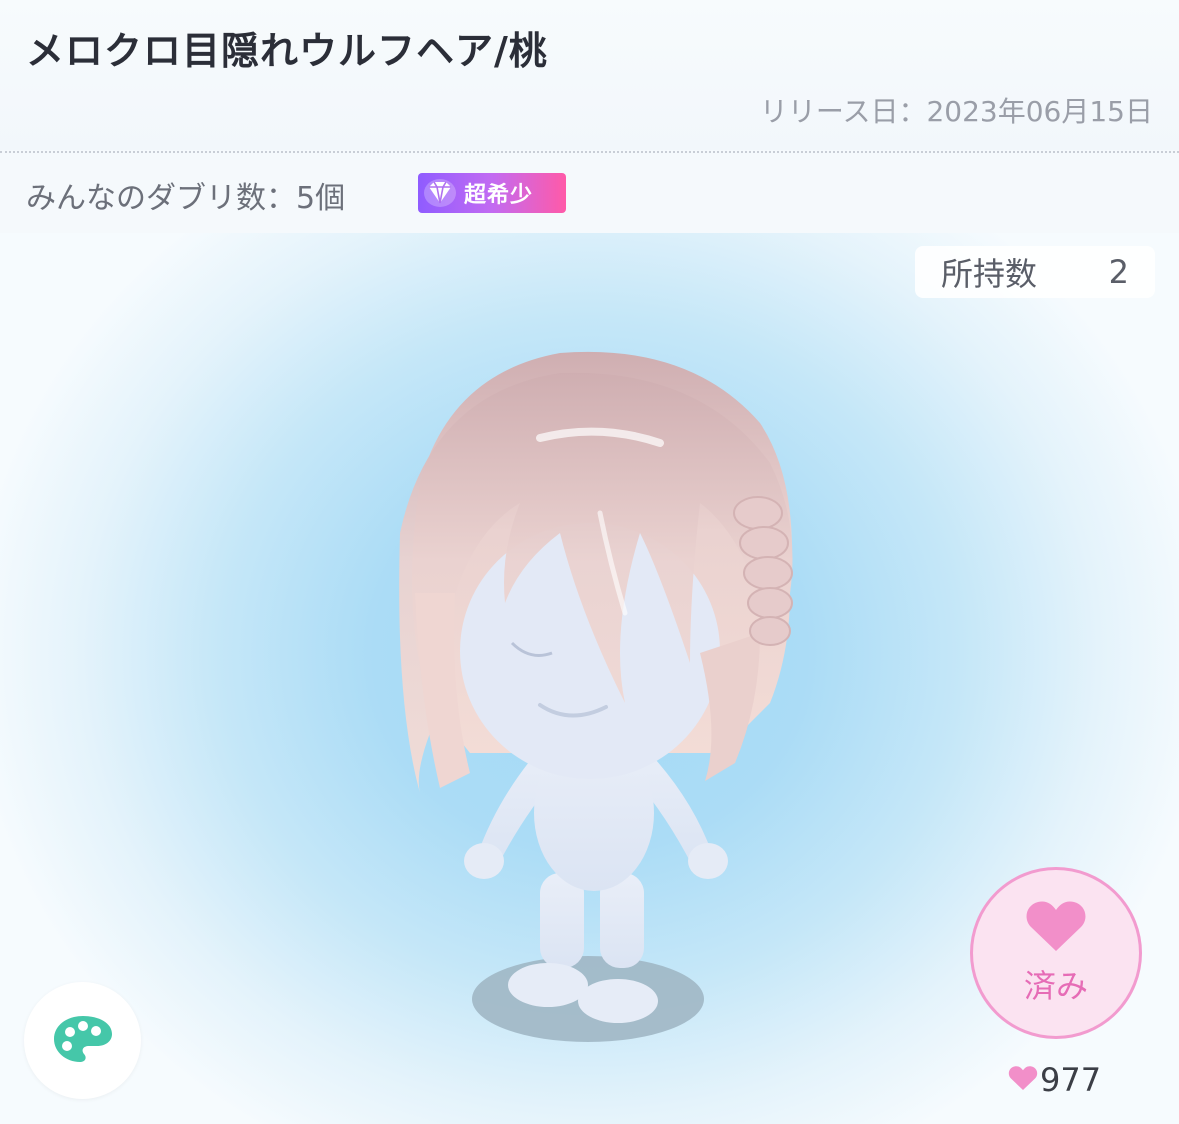 The height and width of the screenshot is (1124, 1179). Describe the element at coordinates (1056, 928) in the screenshot. I see `heart-icon` at that location.